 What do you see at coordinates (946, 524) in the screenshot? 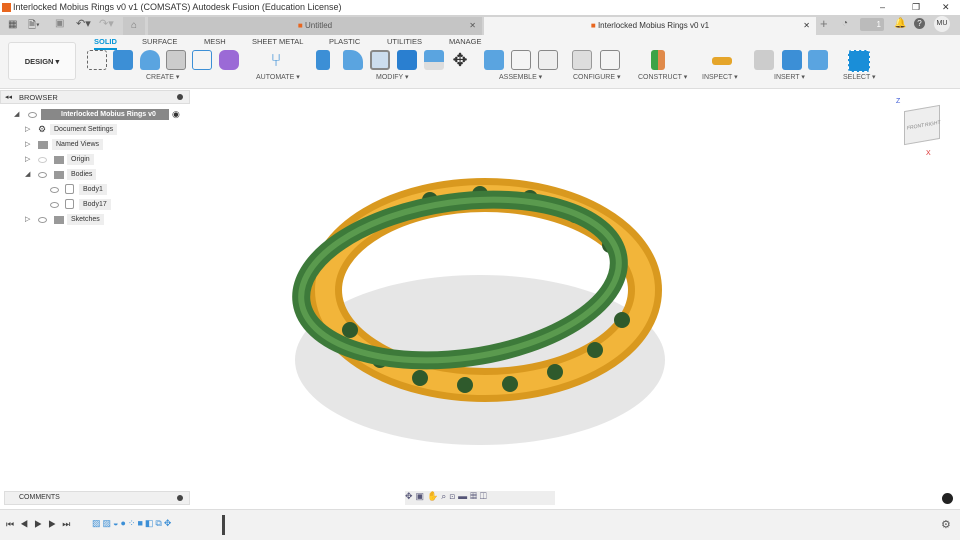
I see `timeline-settings-gear-icon: ⚙` at bounding box center [946, 524].